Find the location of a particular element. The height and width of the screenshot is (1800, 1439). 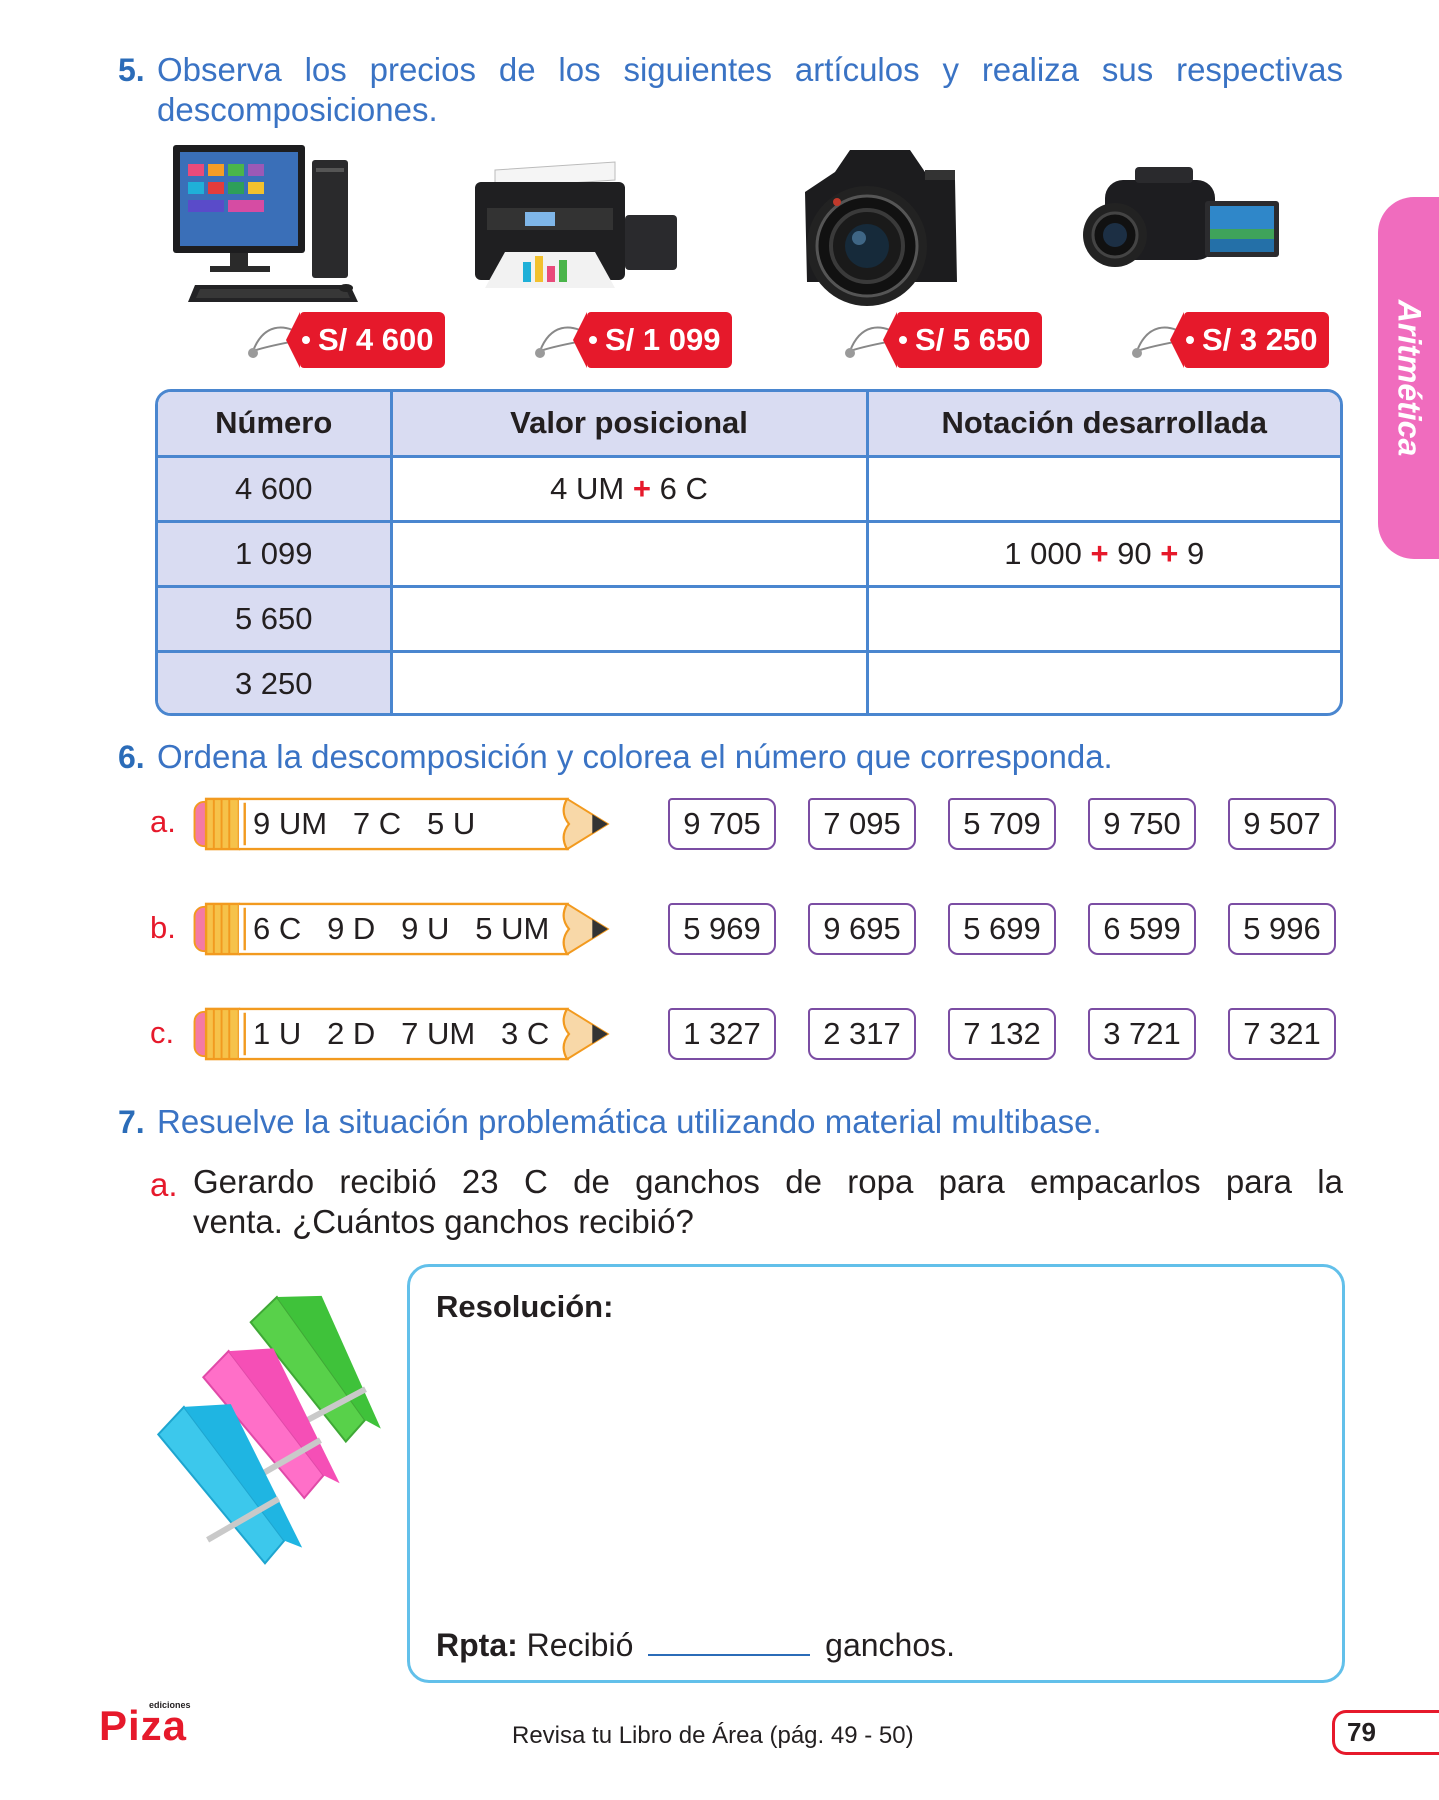

cell-numero: 3 250 is located at coordinates (274, 681).